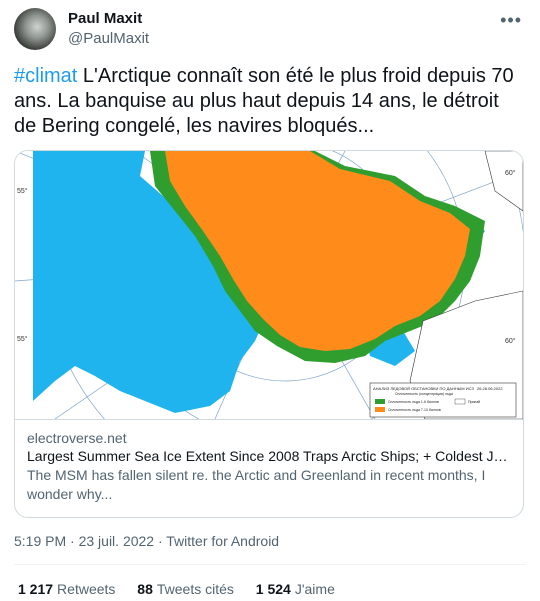 Image resolution: width=540 pixels, height=601 pixels. What do you see at coordinates (108, 38) in the screenshot?
I see `handle: @PaulMaxit` at bounding box center [108, 38].